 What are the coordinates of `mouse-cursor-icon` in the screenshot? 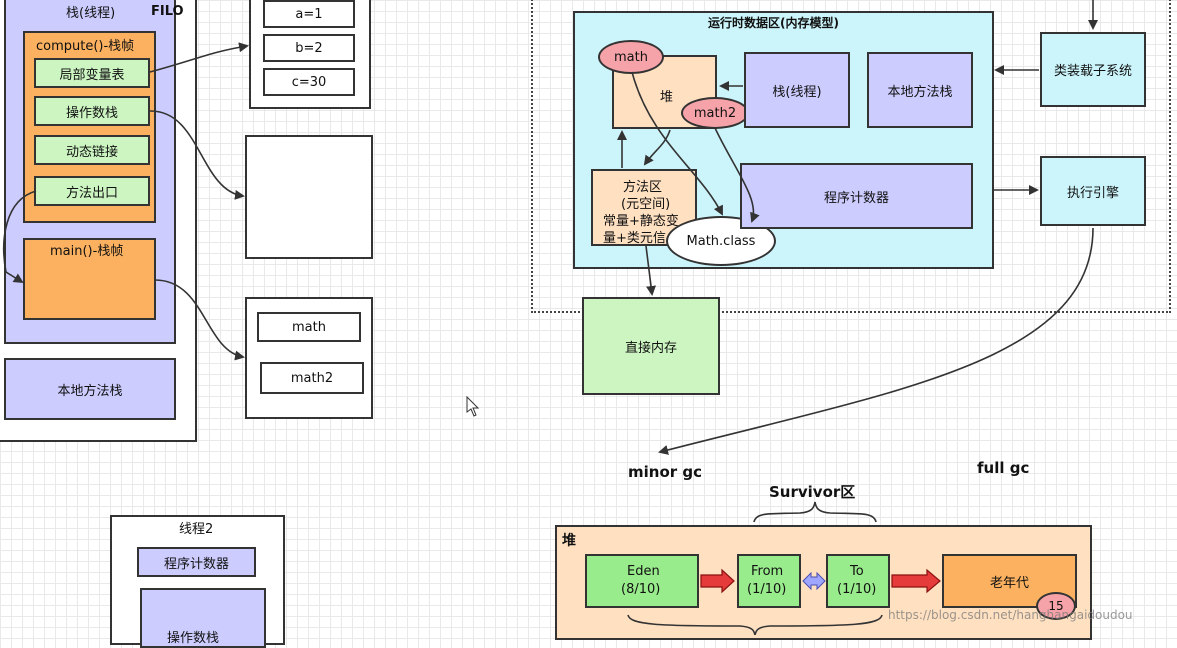 It's located at (473, 406).